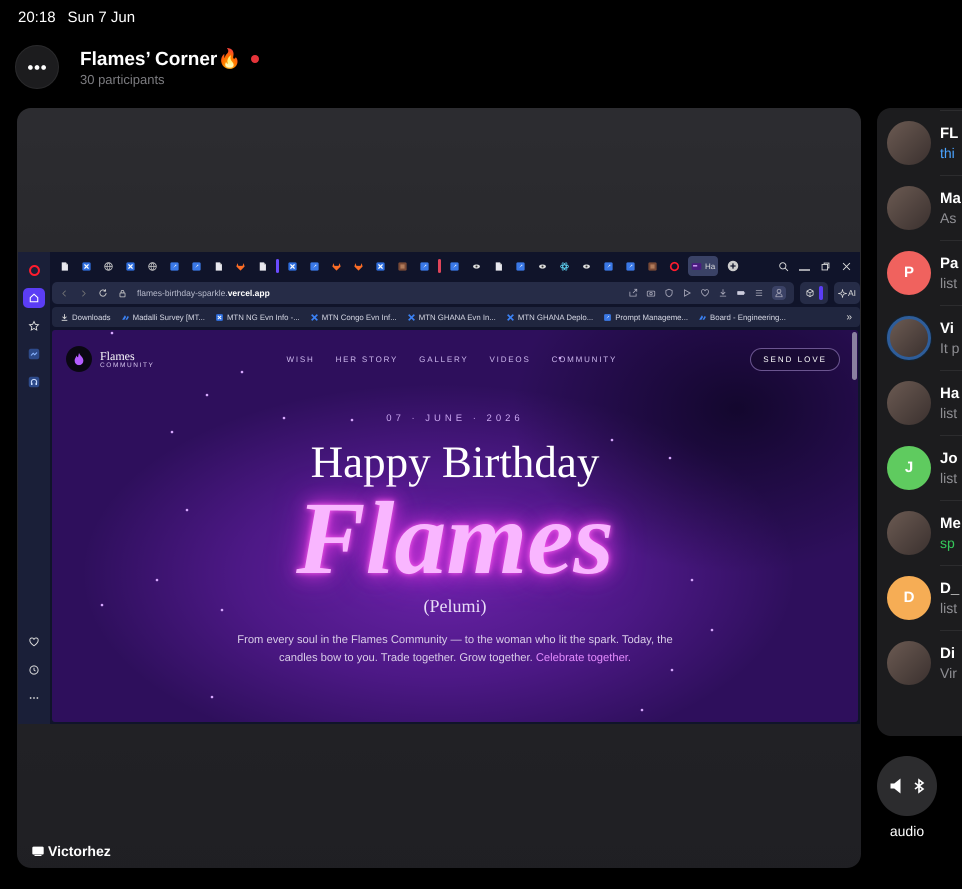  I want to click on browser-tab: Ha, so click(703, 266).